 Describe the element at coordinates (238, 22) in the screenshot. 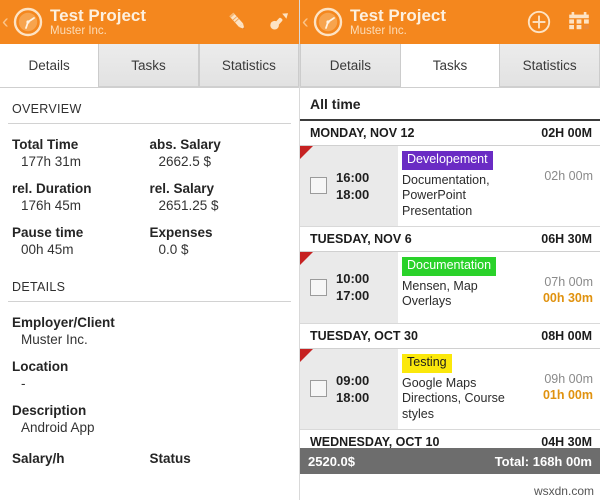

I see `edit-pencil-icon` at that location.